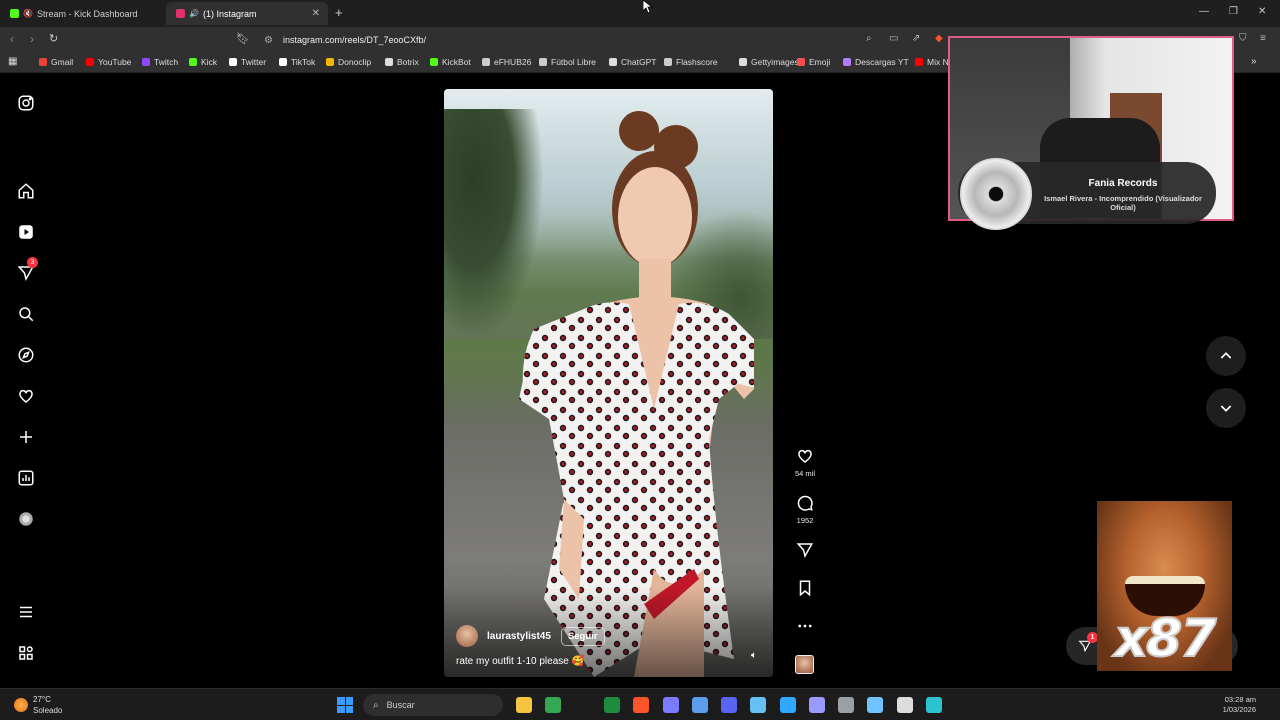 The image size is (1280, 720). Describe the element at coordinates (268, 40) in the screenshot. I see `site-info-icon: ⚙` at that location.